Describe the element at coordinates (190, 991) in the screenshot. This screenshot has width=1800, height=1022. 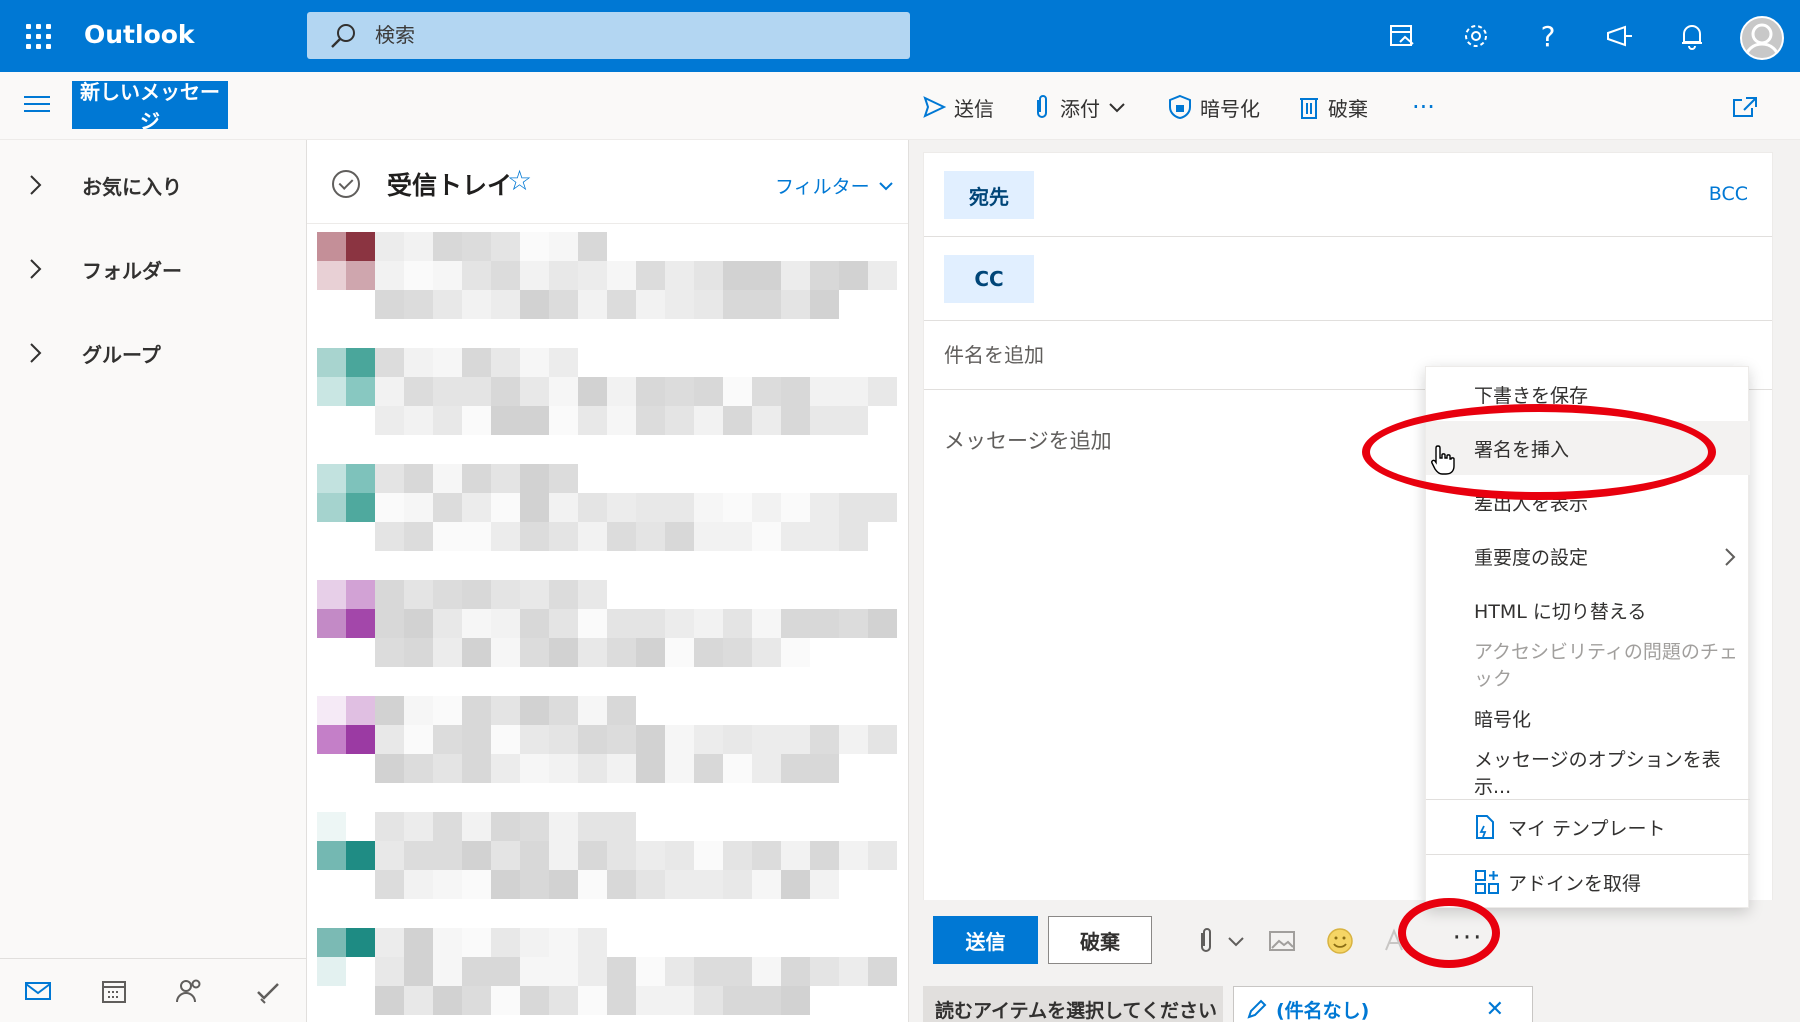
I see `people-icon` at that location.